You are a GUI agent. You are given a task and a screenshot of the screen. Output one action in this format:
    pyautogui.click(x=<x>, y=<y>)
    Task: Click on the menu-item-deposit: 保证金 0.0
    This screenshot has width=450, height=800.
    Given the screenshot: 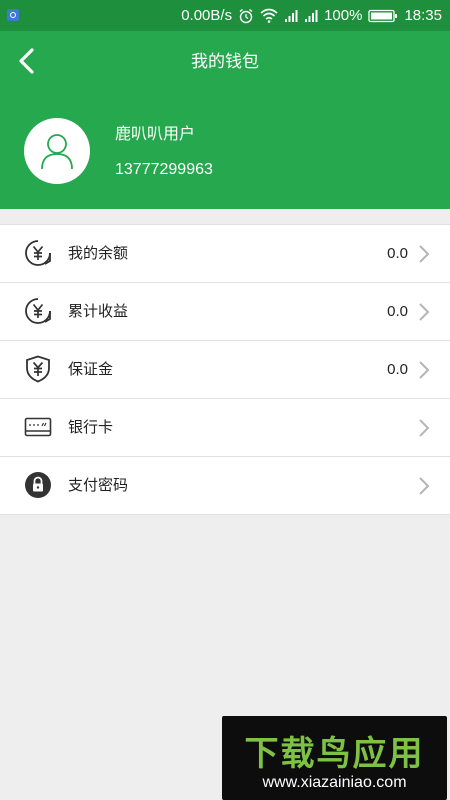 What is the action you would take?
    pyautogui.click(x=225, y=370)
    